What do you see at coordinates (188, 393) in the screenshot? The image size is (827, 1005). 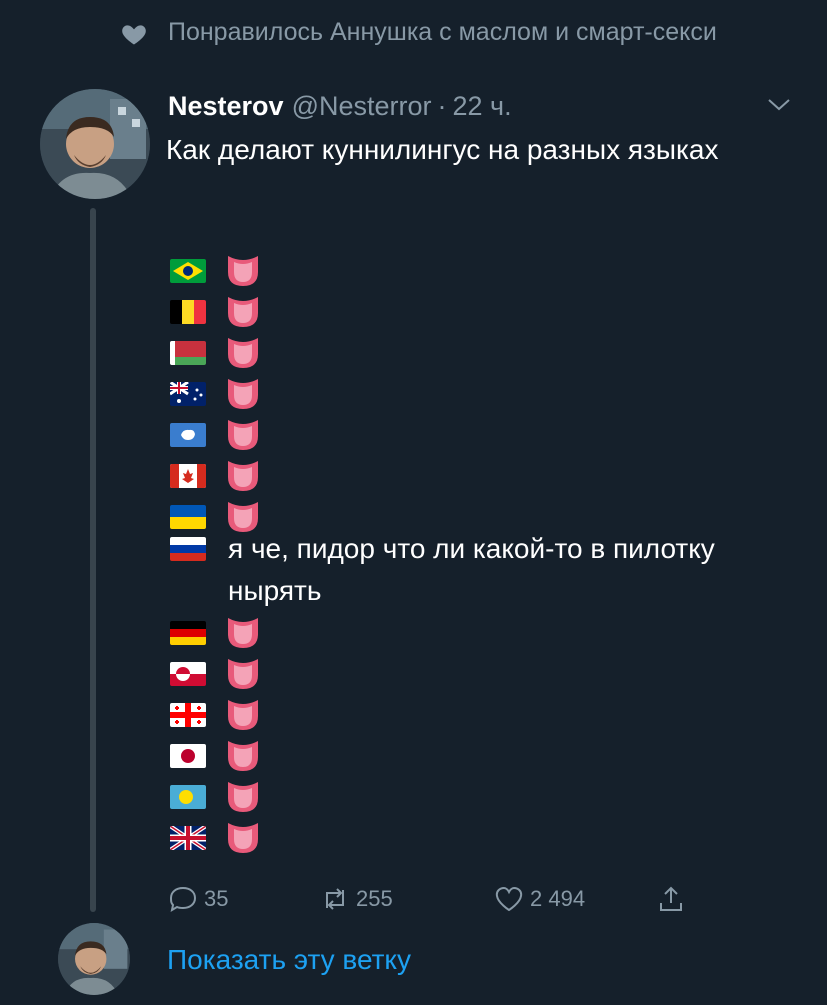 I see `australia-flag-icon` at bounding box center [188, 393].